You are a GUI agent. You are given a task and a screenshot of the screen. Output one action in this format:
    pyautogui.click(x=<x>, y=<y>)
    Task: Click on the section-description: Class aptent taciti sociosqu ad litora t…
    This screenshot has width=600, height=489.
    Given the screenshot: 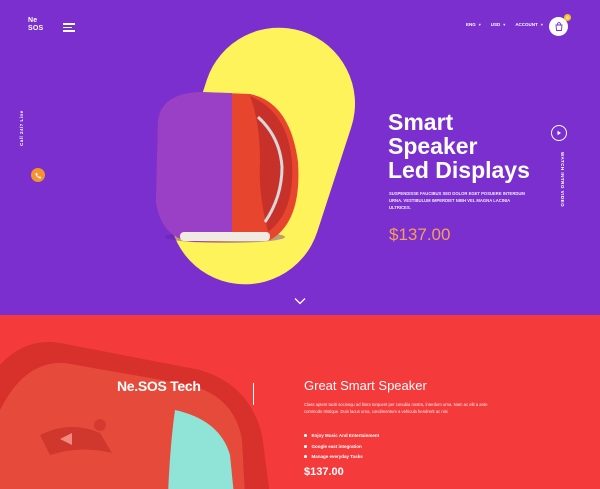 What is the action you would take?
    pyautogui.click(x=396, y=408)
    